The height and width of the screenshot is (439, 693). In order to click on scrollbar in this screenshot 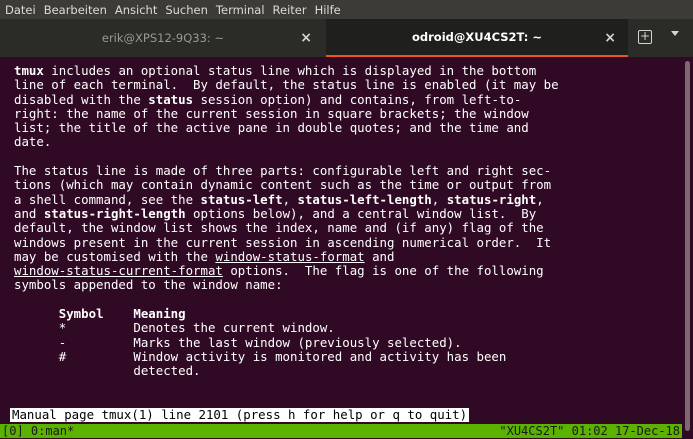, I will do `click(687, 248)`.